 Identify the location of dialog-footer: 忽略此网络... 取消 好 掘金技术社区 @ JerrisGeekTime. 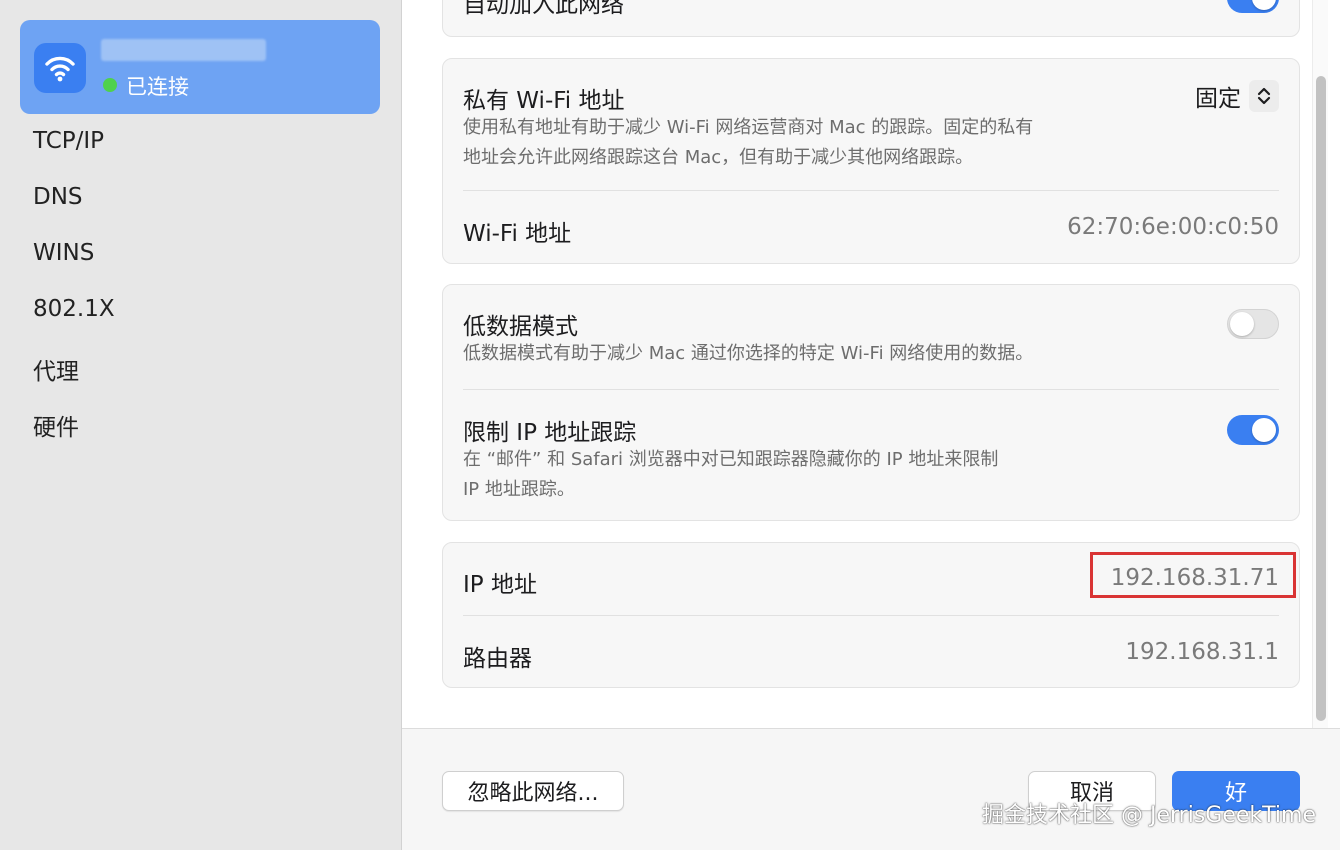
(871, 789).